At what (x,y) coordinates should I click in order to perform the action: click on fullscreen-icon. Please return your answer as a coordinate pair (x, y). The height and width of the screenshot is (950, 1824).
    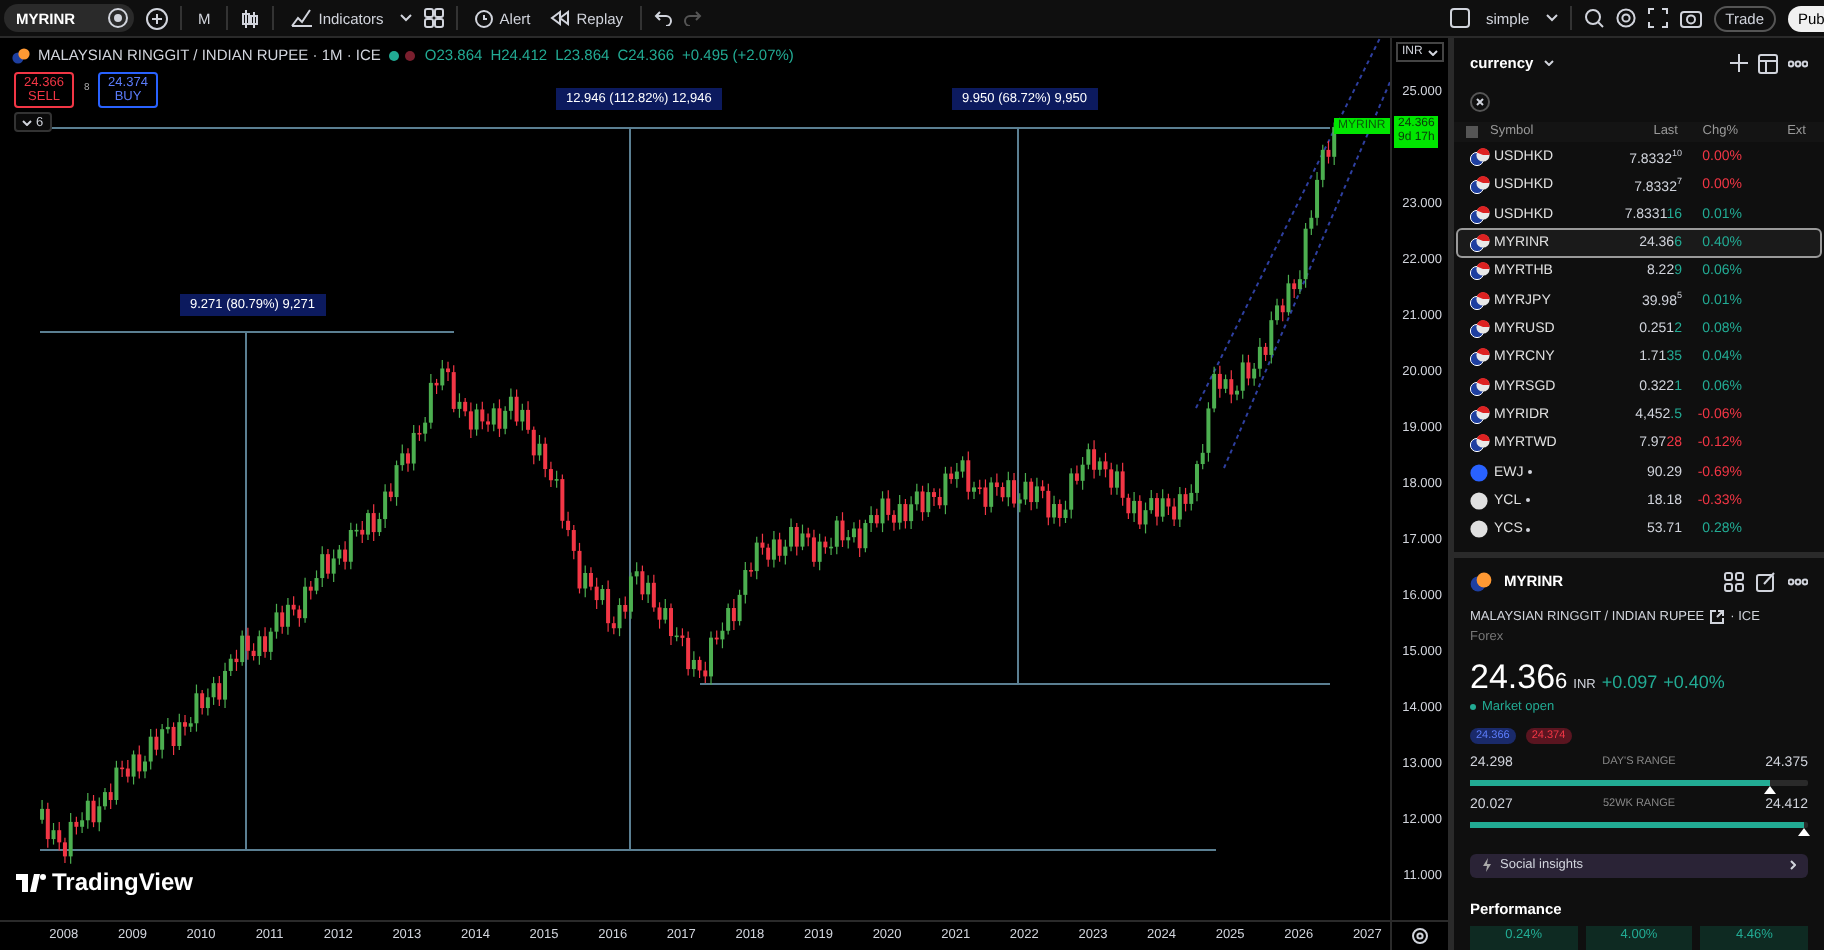
    Looking at the image, I should click on (1657, 18).